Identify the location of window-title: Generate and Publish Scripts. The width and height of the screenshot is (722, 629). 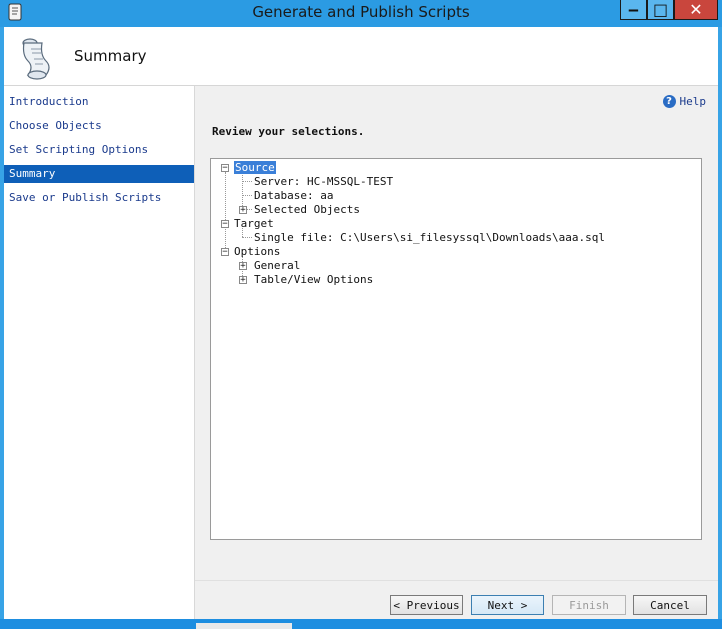
(361, 12).